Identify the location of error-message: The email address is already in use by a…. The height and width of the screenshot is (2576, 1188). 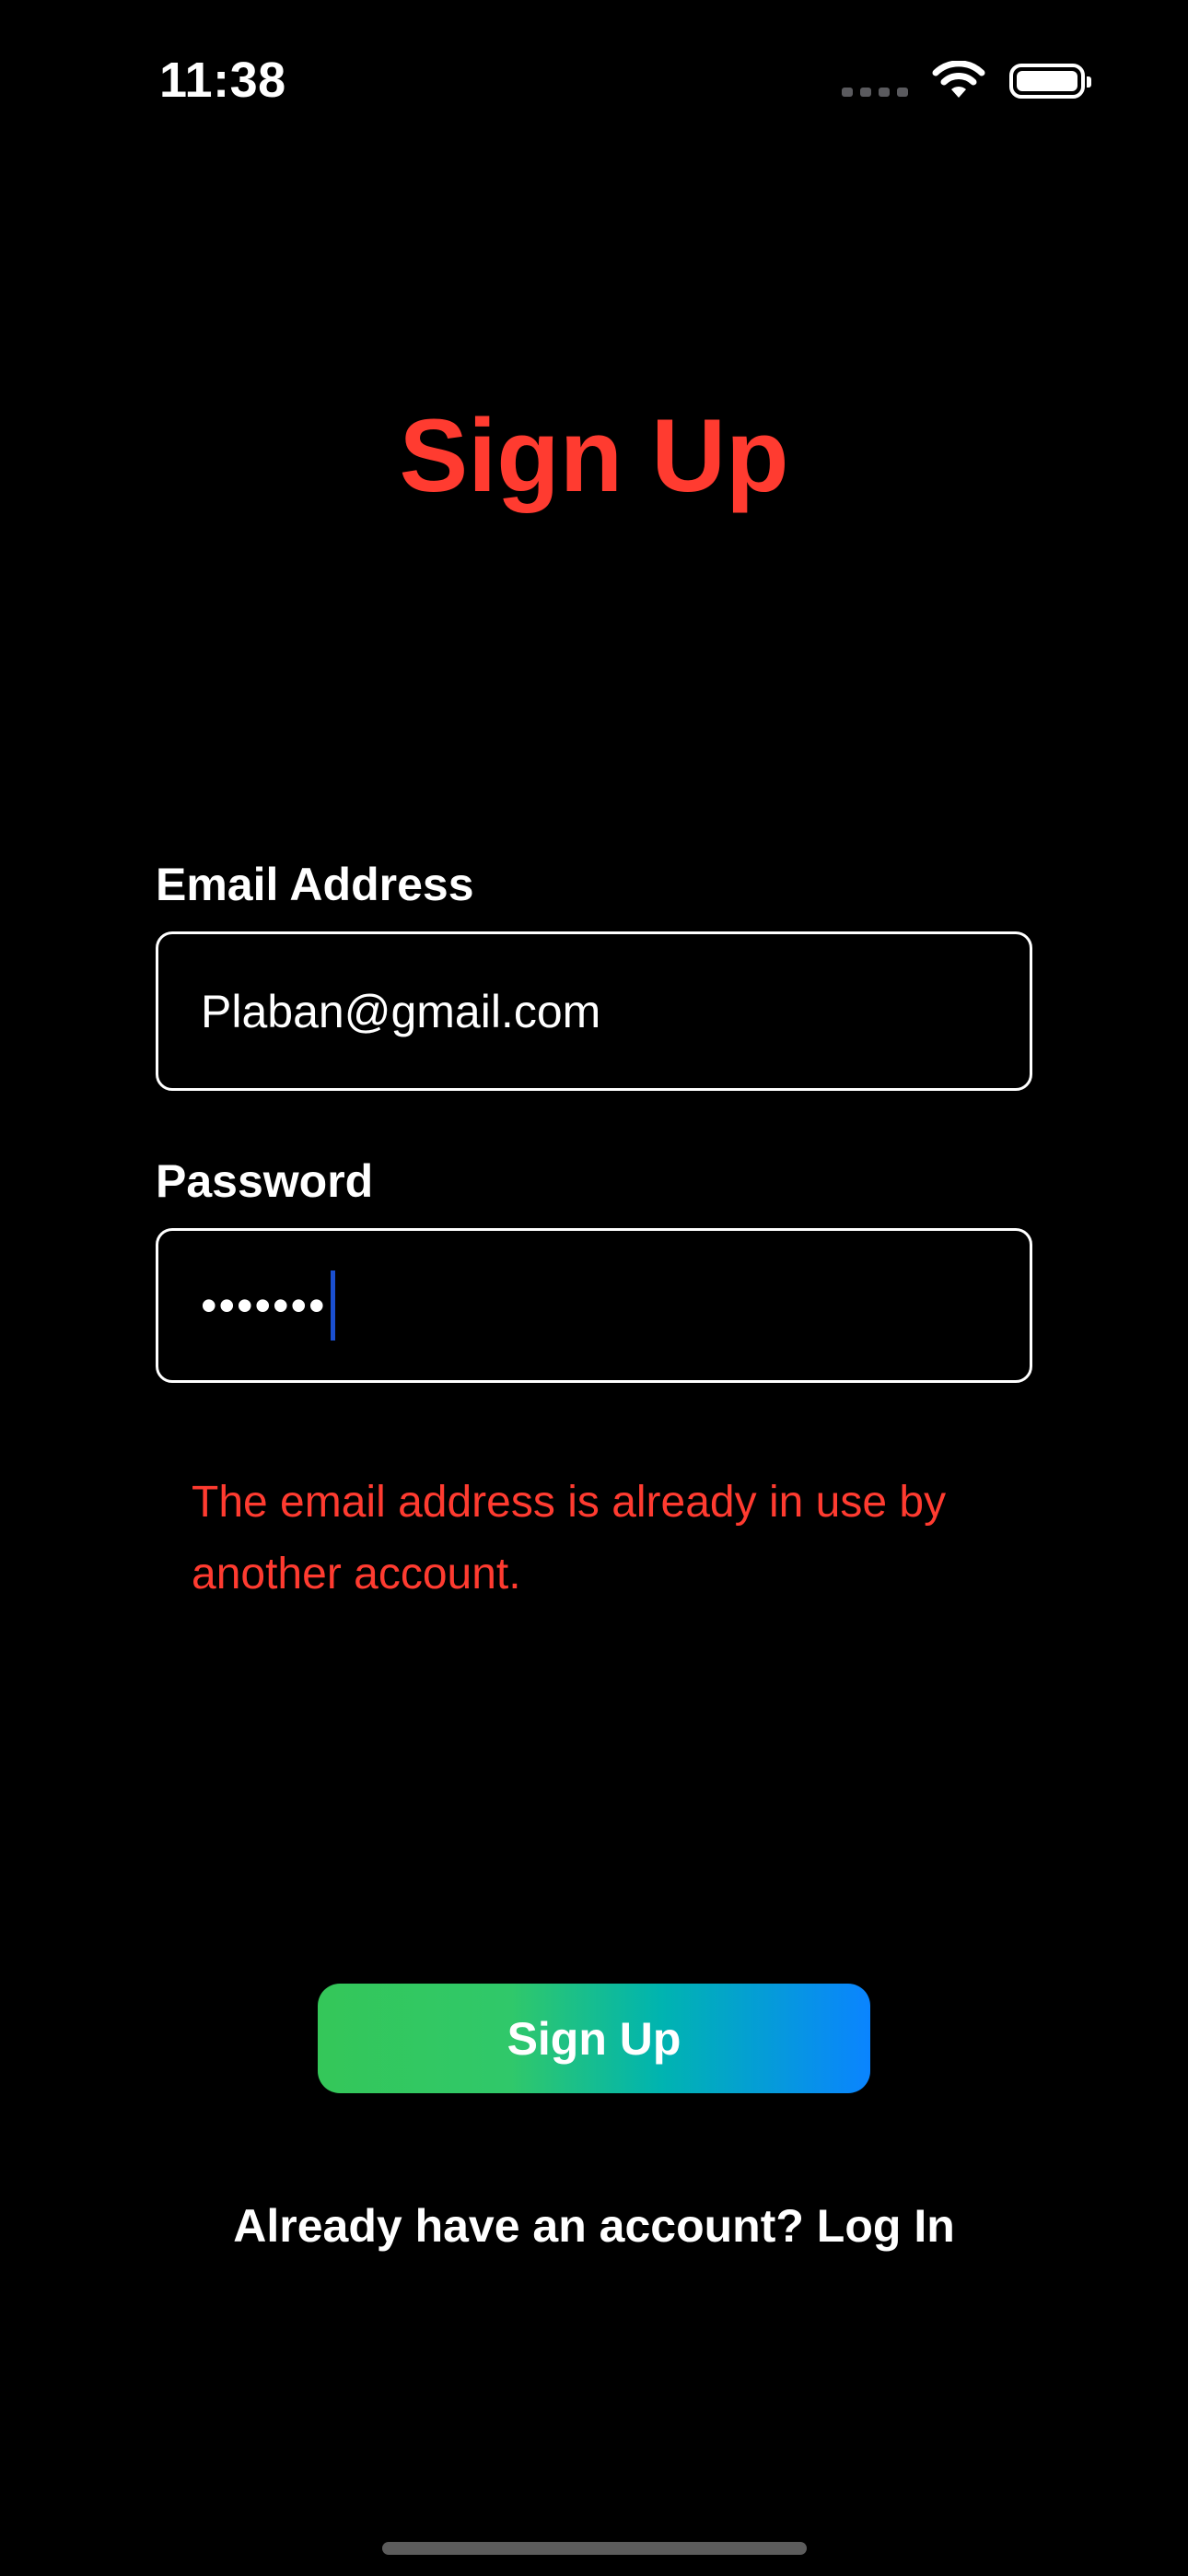
(569, 1538).